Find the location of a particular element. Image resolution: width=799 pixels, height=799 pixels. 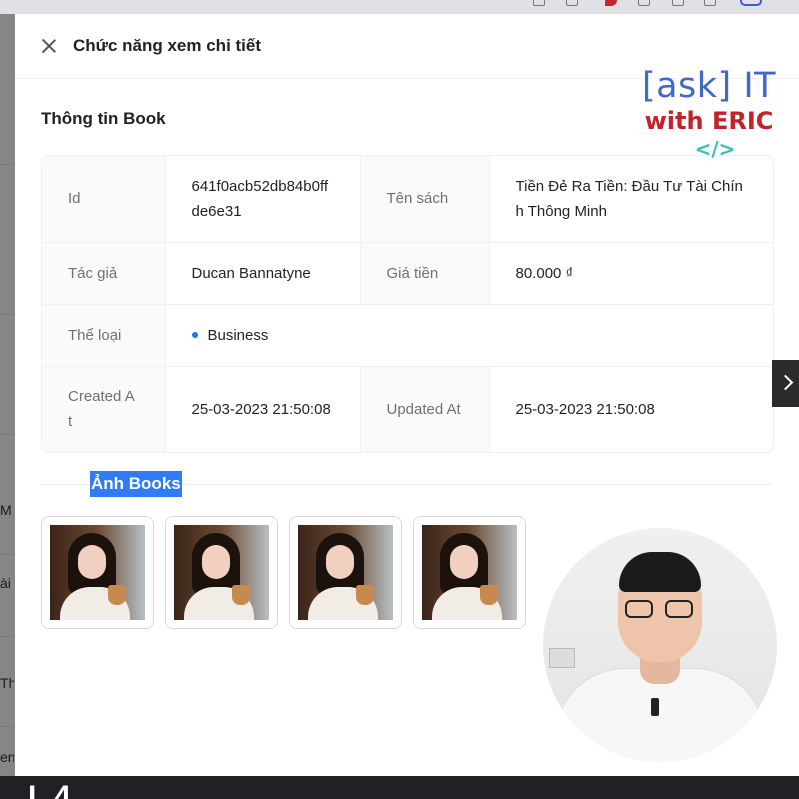

wall-socket is located at coordinates (562, 658).